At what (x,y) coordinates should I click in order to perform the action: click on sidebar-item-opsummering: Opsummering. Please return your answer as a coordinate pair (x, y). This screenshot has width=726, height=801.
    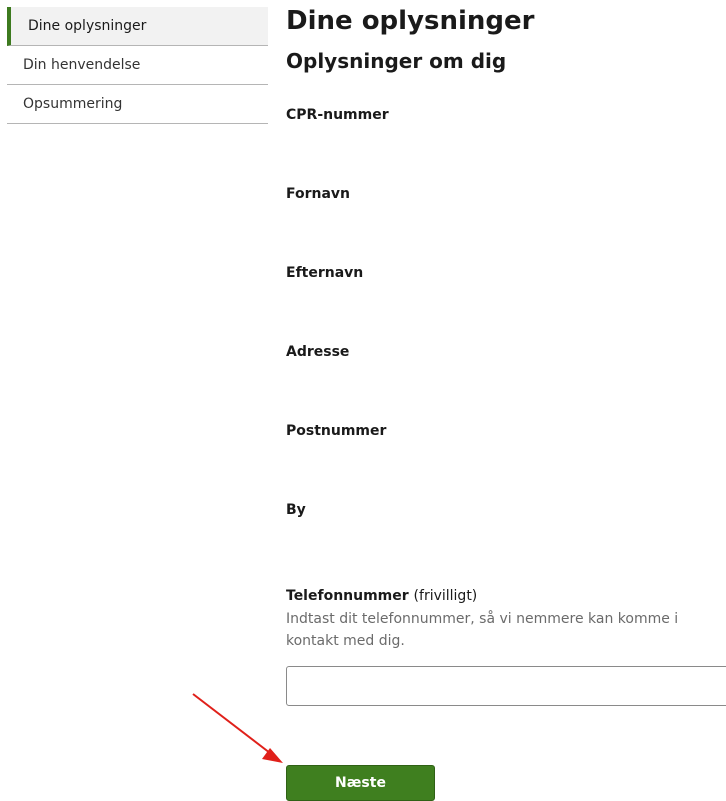
    Looking at the image, I should click on (137, 104).